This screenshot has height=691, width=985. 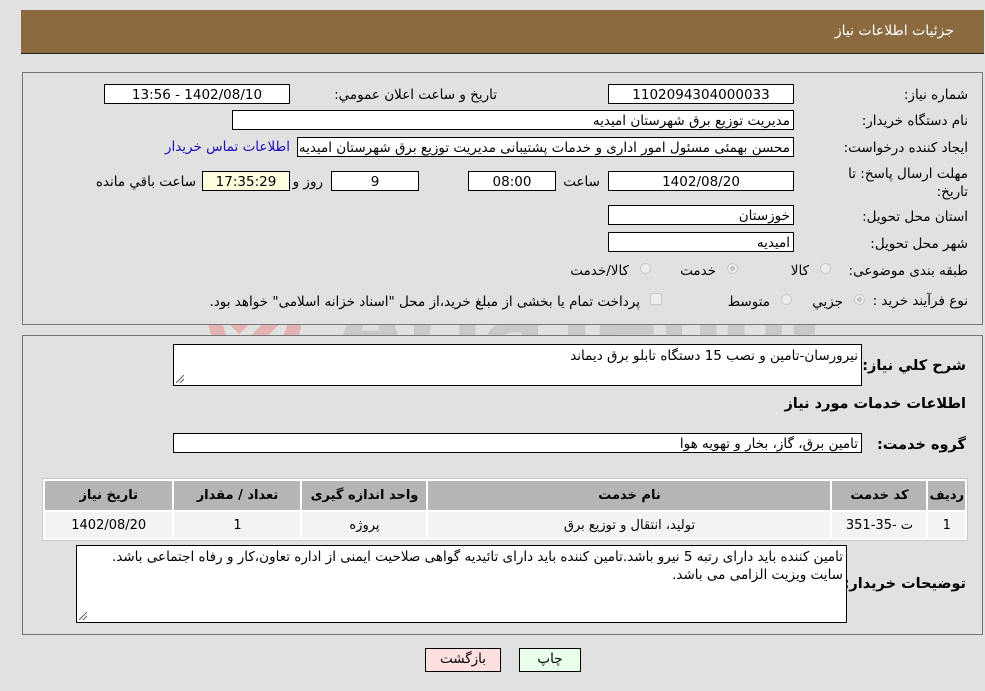 What do you see at coordinates (825, 268) in the screenshot?
I see `category-radio-goods` at bounding box center [825, 268].